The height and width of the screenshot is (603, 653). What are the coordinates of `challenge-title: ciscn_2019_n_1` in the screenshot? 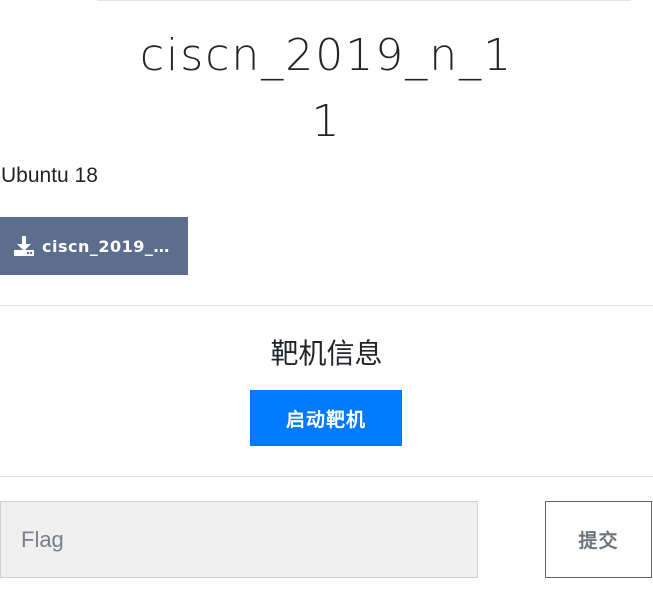 It's located at (326, 55).